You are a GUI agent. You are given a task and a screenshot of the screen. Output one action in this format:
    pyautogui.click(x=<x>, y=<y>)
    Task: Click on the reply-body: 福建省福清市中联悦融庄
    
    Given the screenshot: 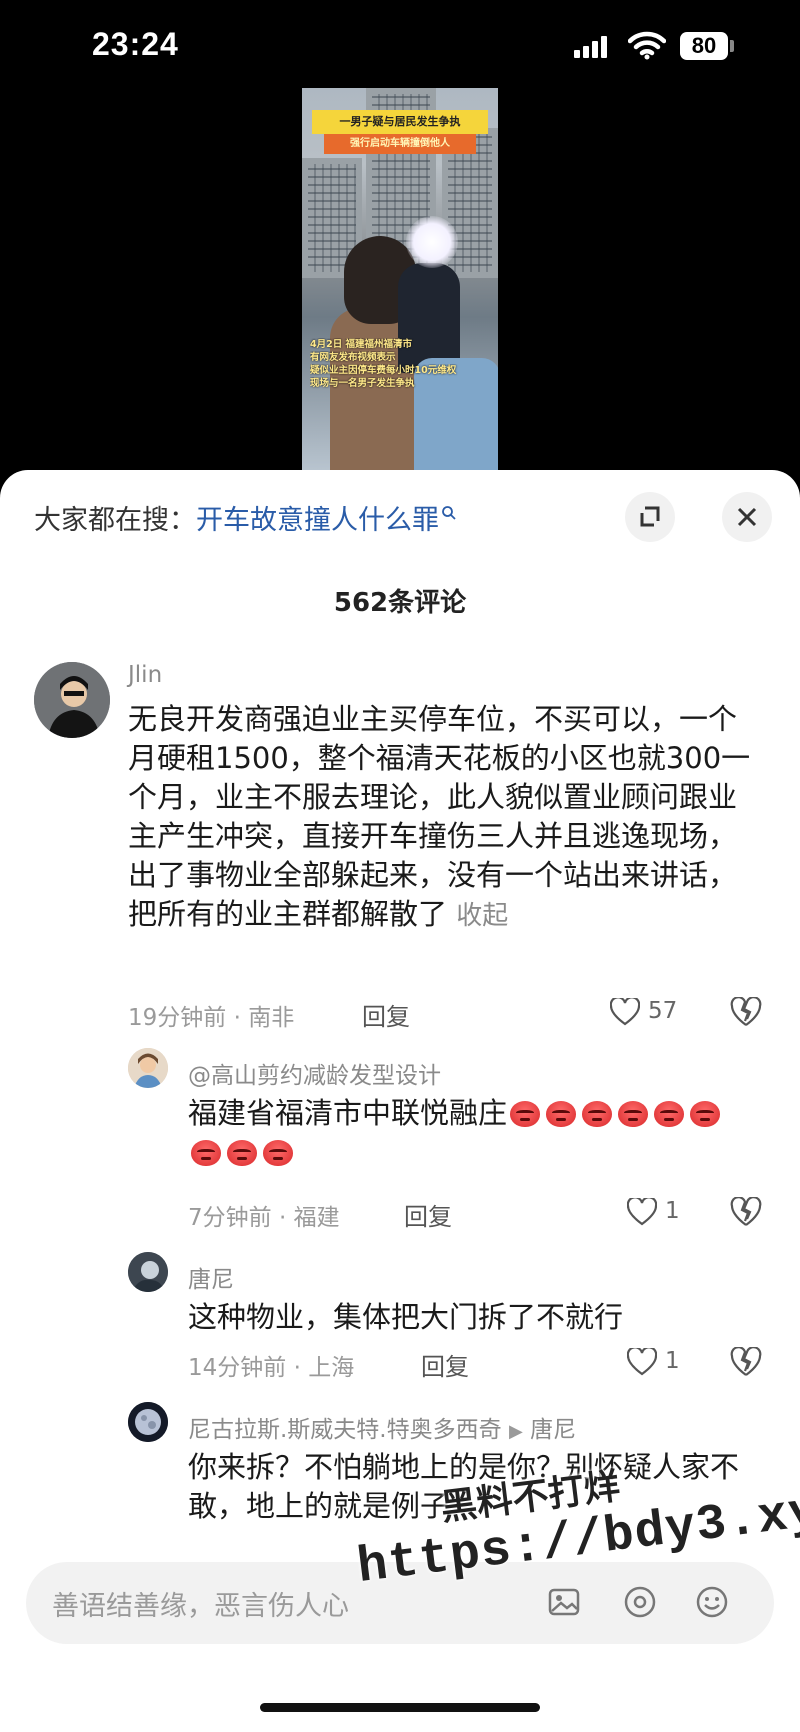 What is the action you would take?
    pyautogui.click(x=348, y=1113)
    